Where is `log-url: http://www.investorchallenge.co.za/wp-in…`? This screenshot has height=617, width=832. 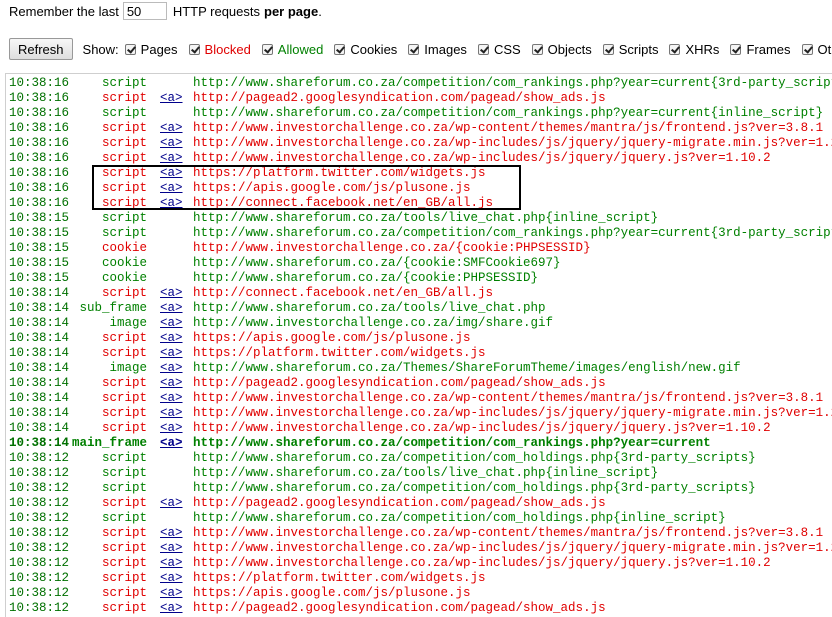 log-url: http://www.investorchallenge.co.za/wp-in… is located at coordinates (512, 143).